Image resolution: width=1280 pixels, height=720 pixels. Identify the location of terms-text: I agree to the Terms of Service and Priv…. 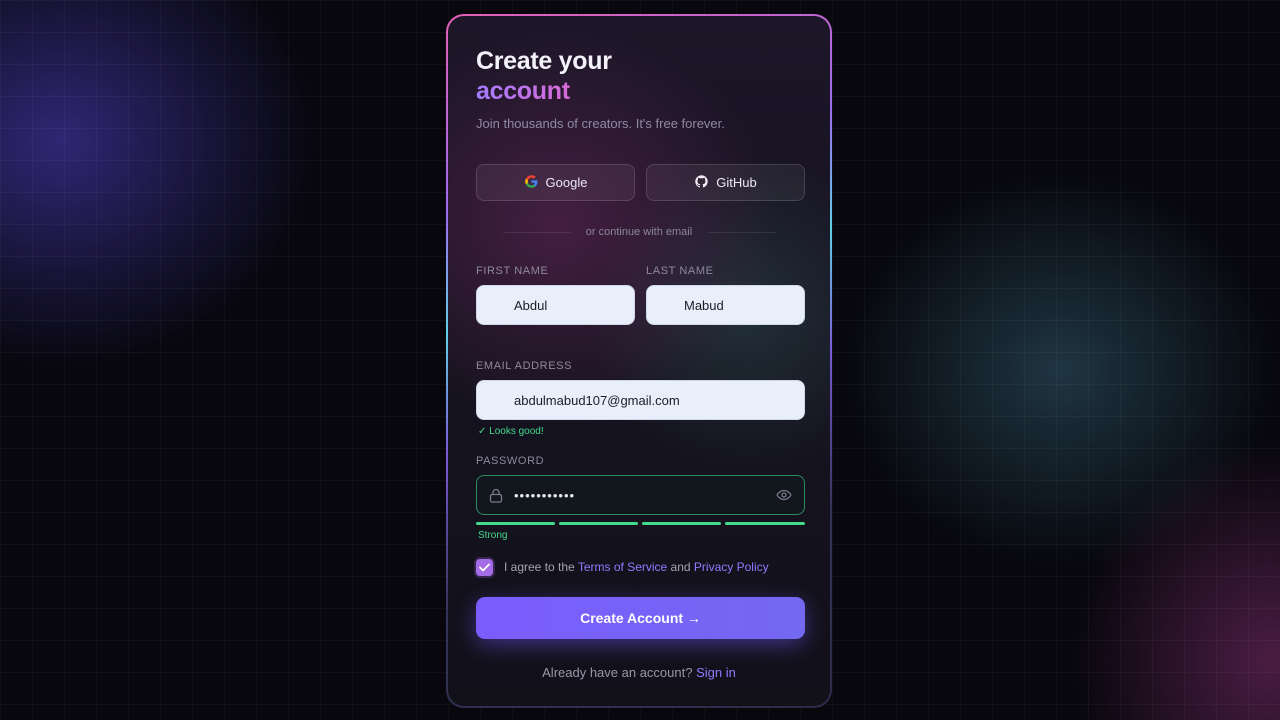
(636, 567).